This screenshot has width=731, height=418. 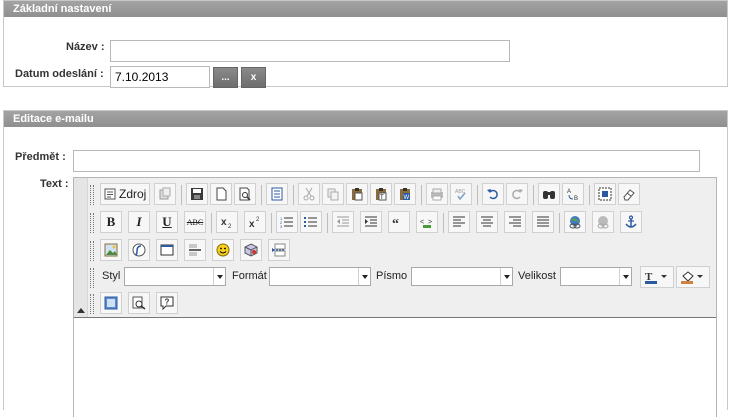 I want to click on spellcheck-button: ABC, so click(x=461, y=194).